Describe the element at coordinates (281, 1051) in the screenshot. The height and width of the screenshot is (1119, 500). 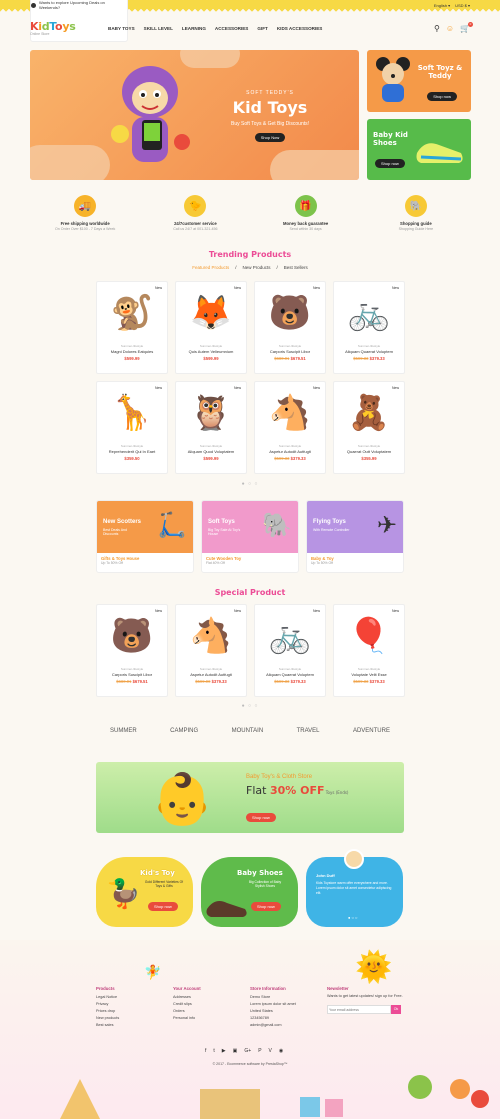
I see `instagram-icon: ◉` at that location.